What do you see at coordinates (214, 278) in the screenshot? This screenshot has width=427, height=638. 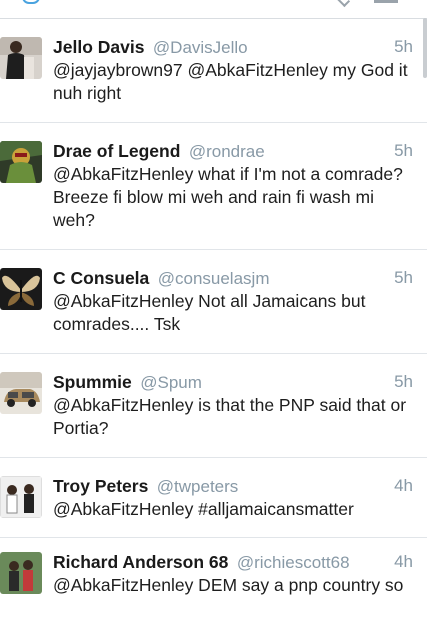 I see `author-handle: @consuelasjm` at bounding box center [214, 278].